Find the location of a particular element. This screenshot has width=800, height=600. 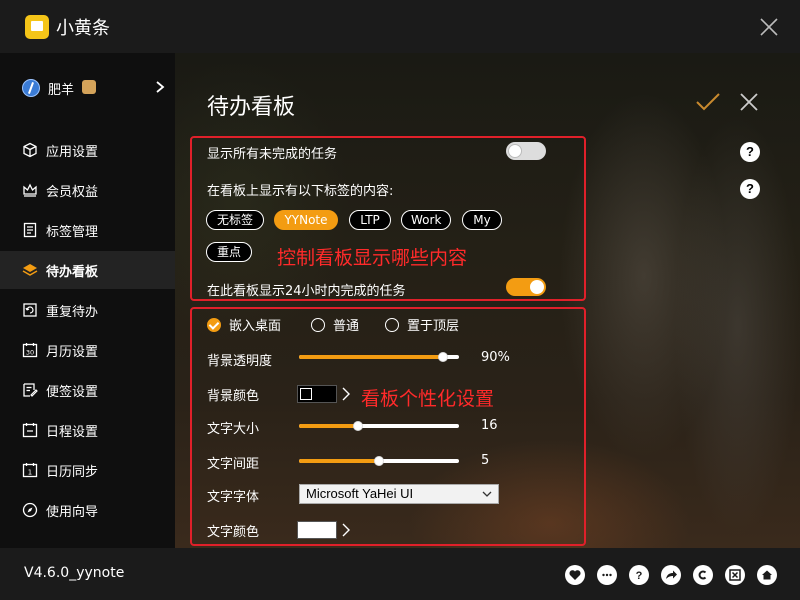

note-icon is located at coordinates (30, 390).